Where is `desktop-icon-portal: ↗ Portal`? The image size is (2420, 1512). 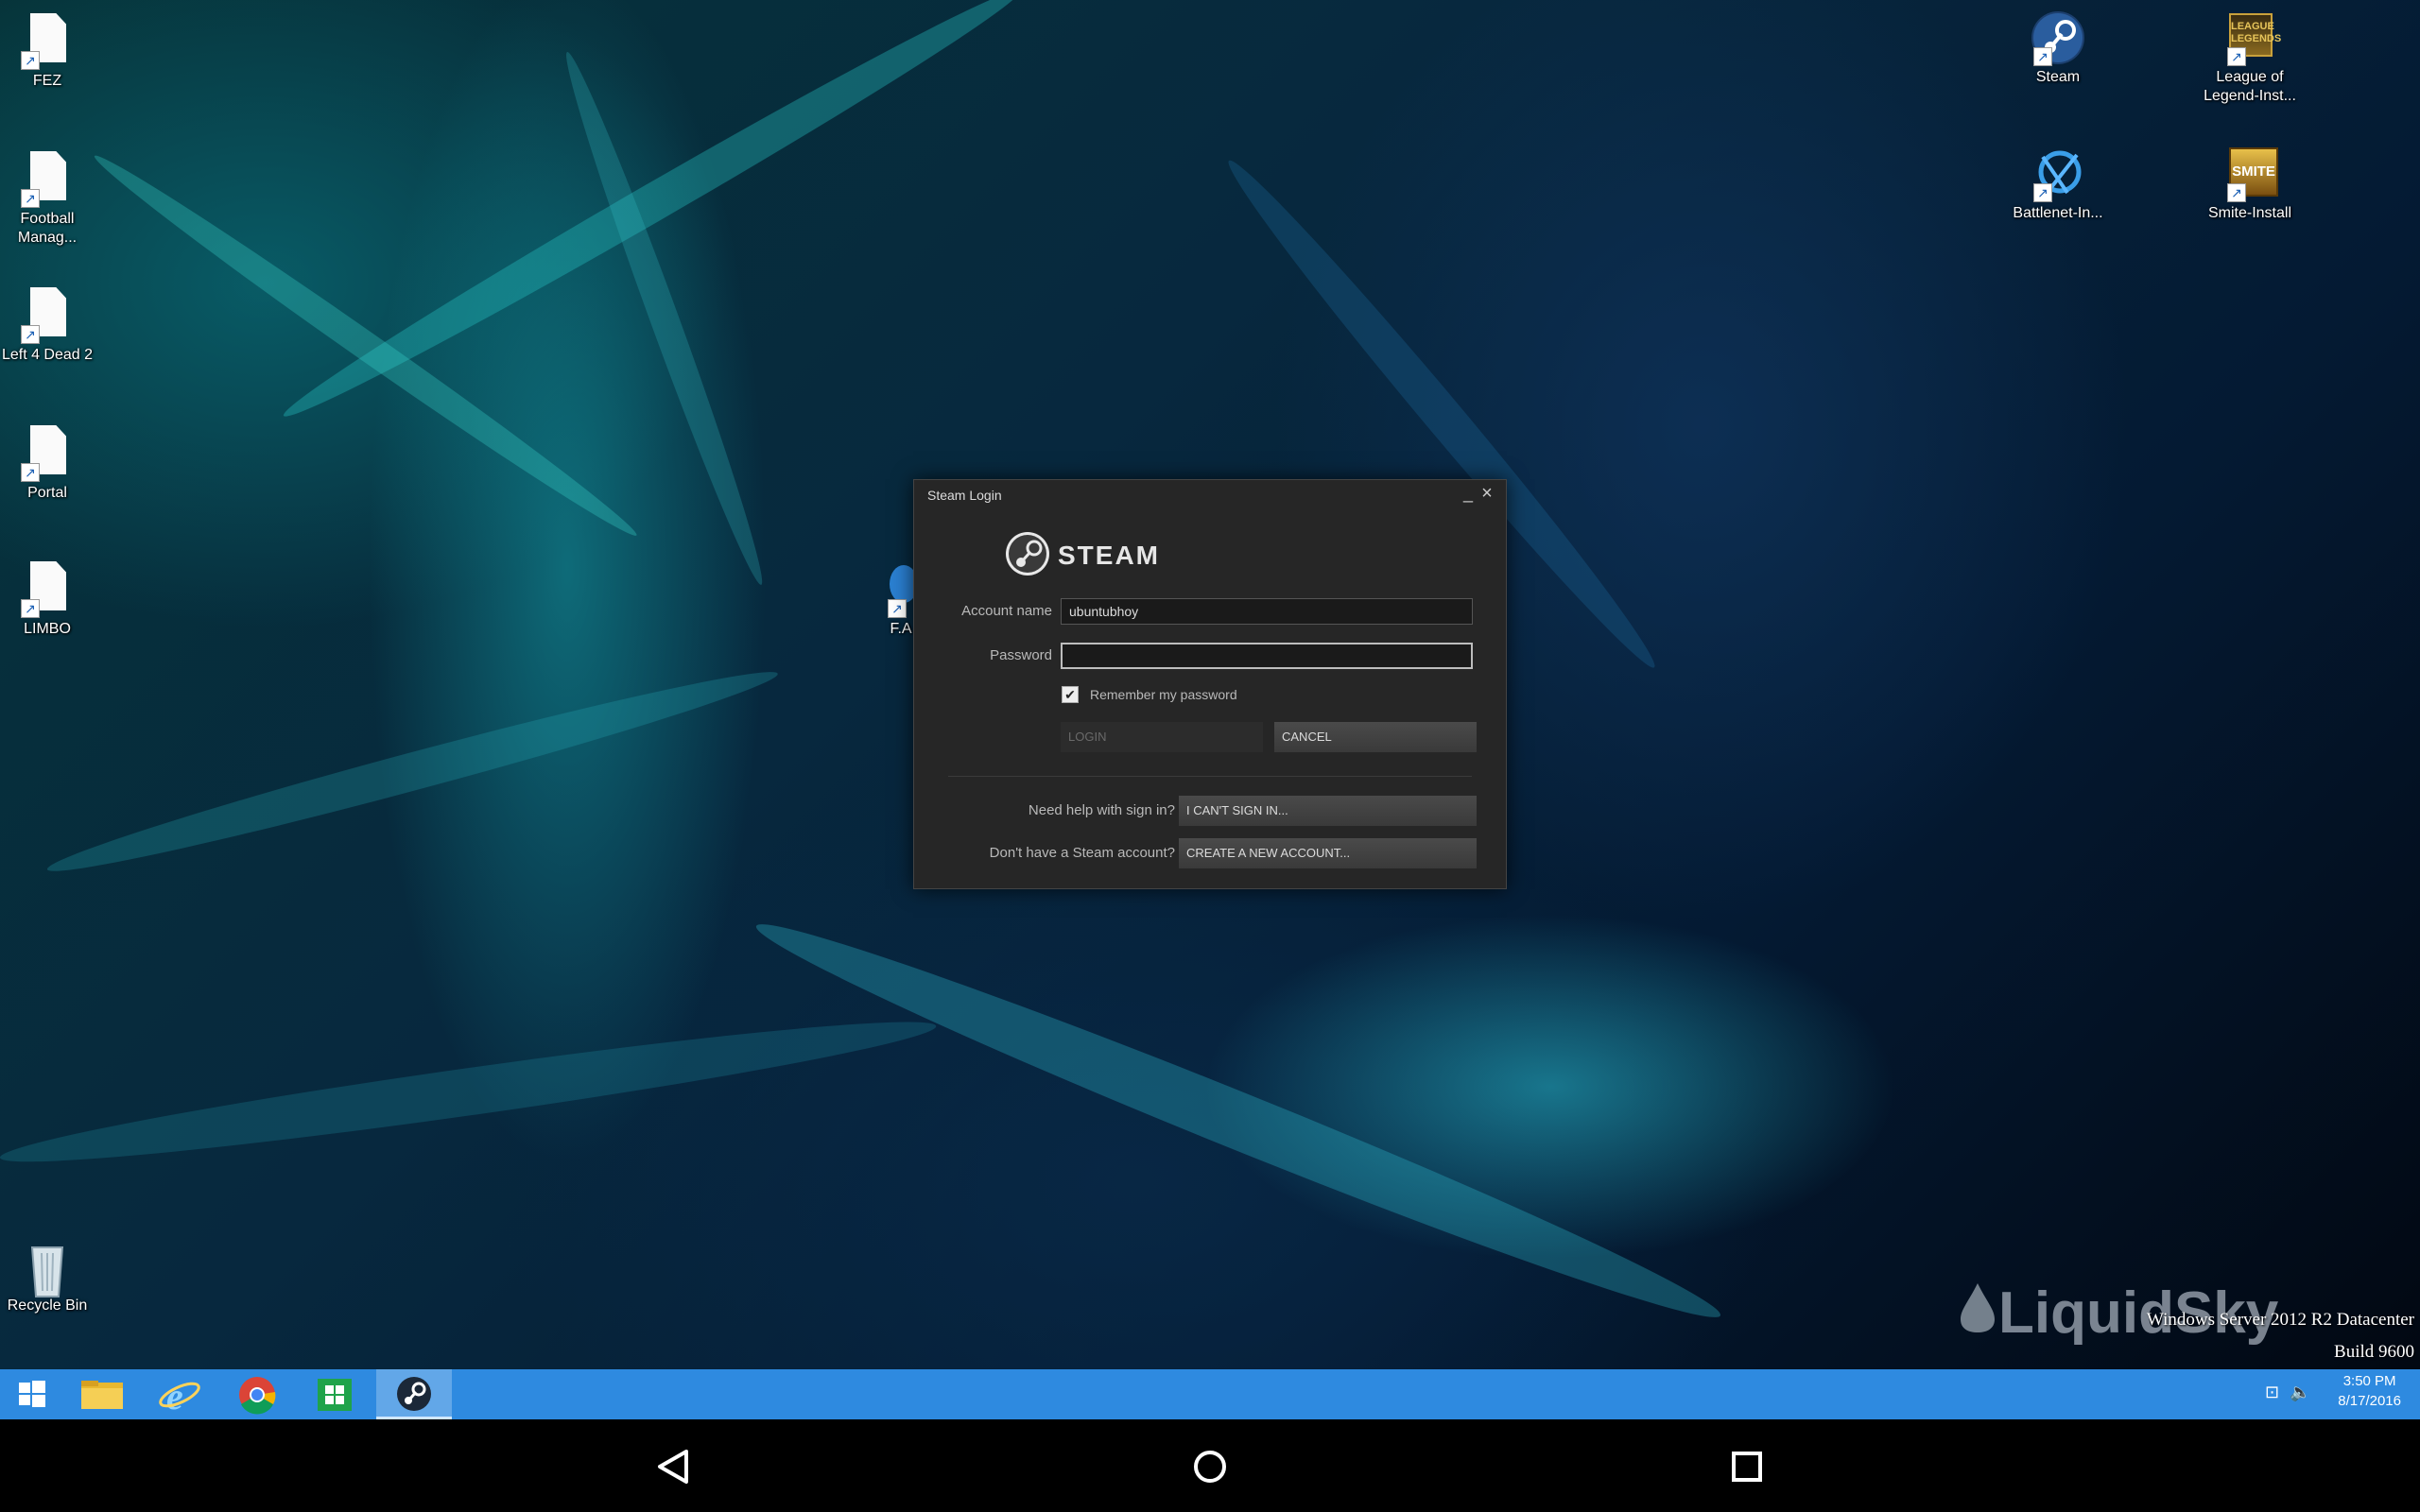 desktop-icon-portal: ↗ Portal is located at coordinates (52, 464).